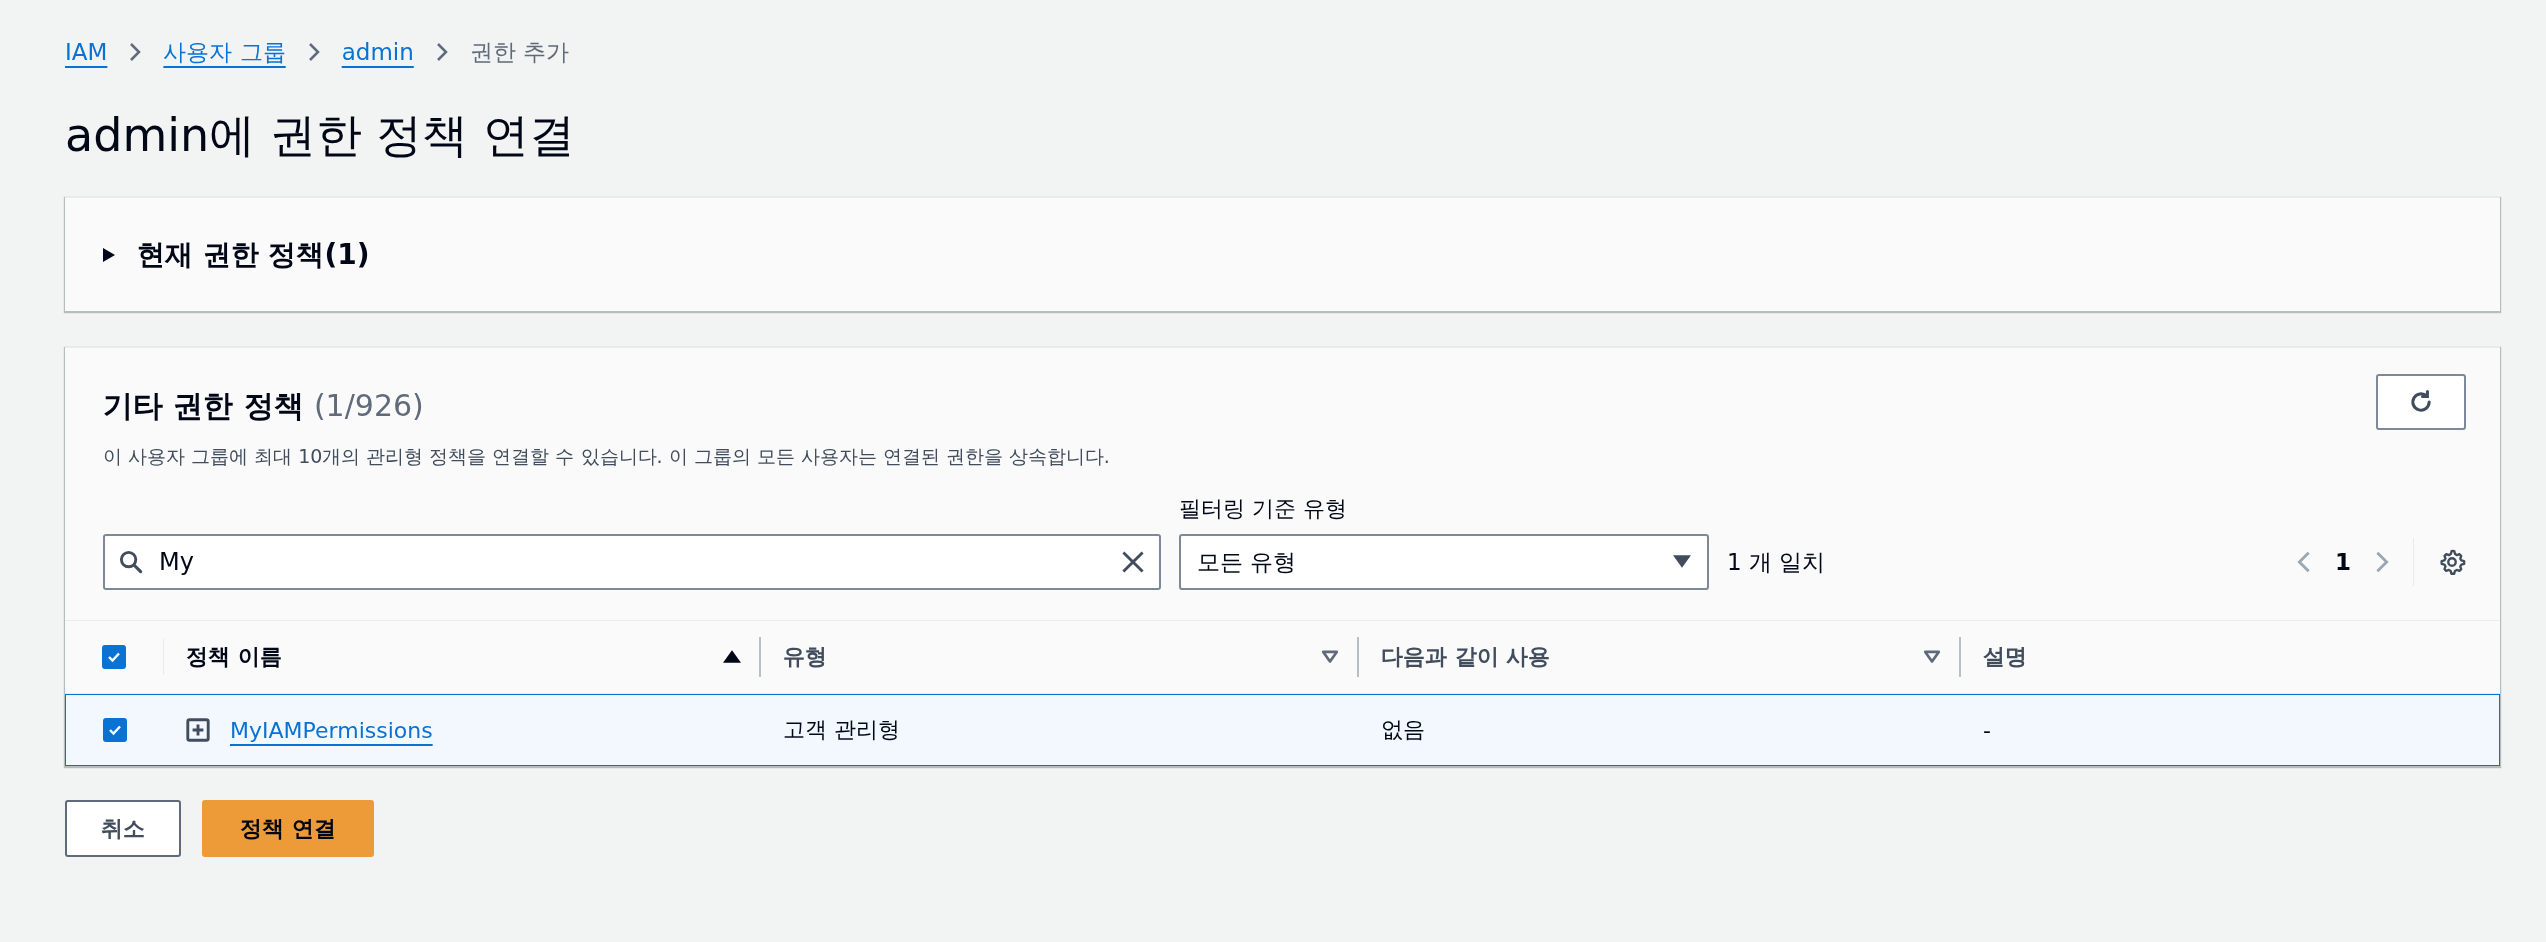 The width and height of the screenshot is (2546, 942). I want to click on caret-down-icon, so click(1682, 562).